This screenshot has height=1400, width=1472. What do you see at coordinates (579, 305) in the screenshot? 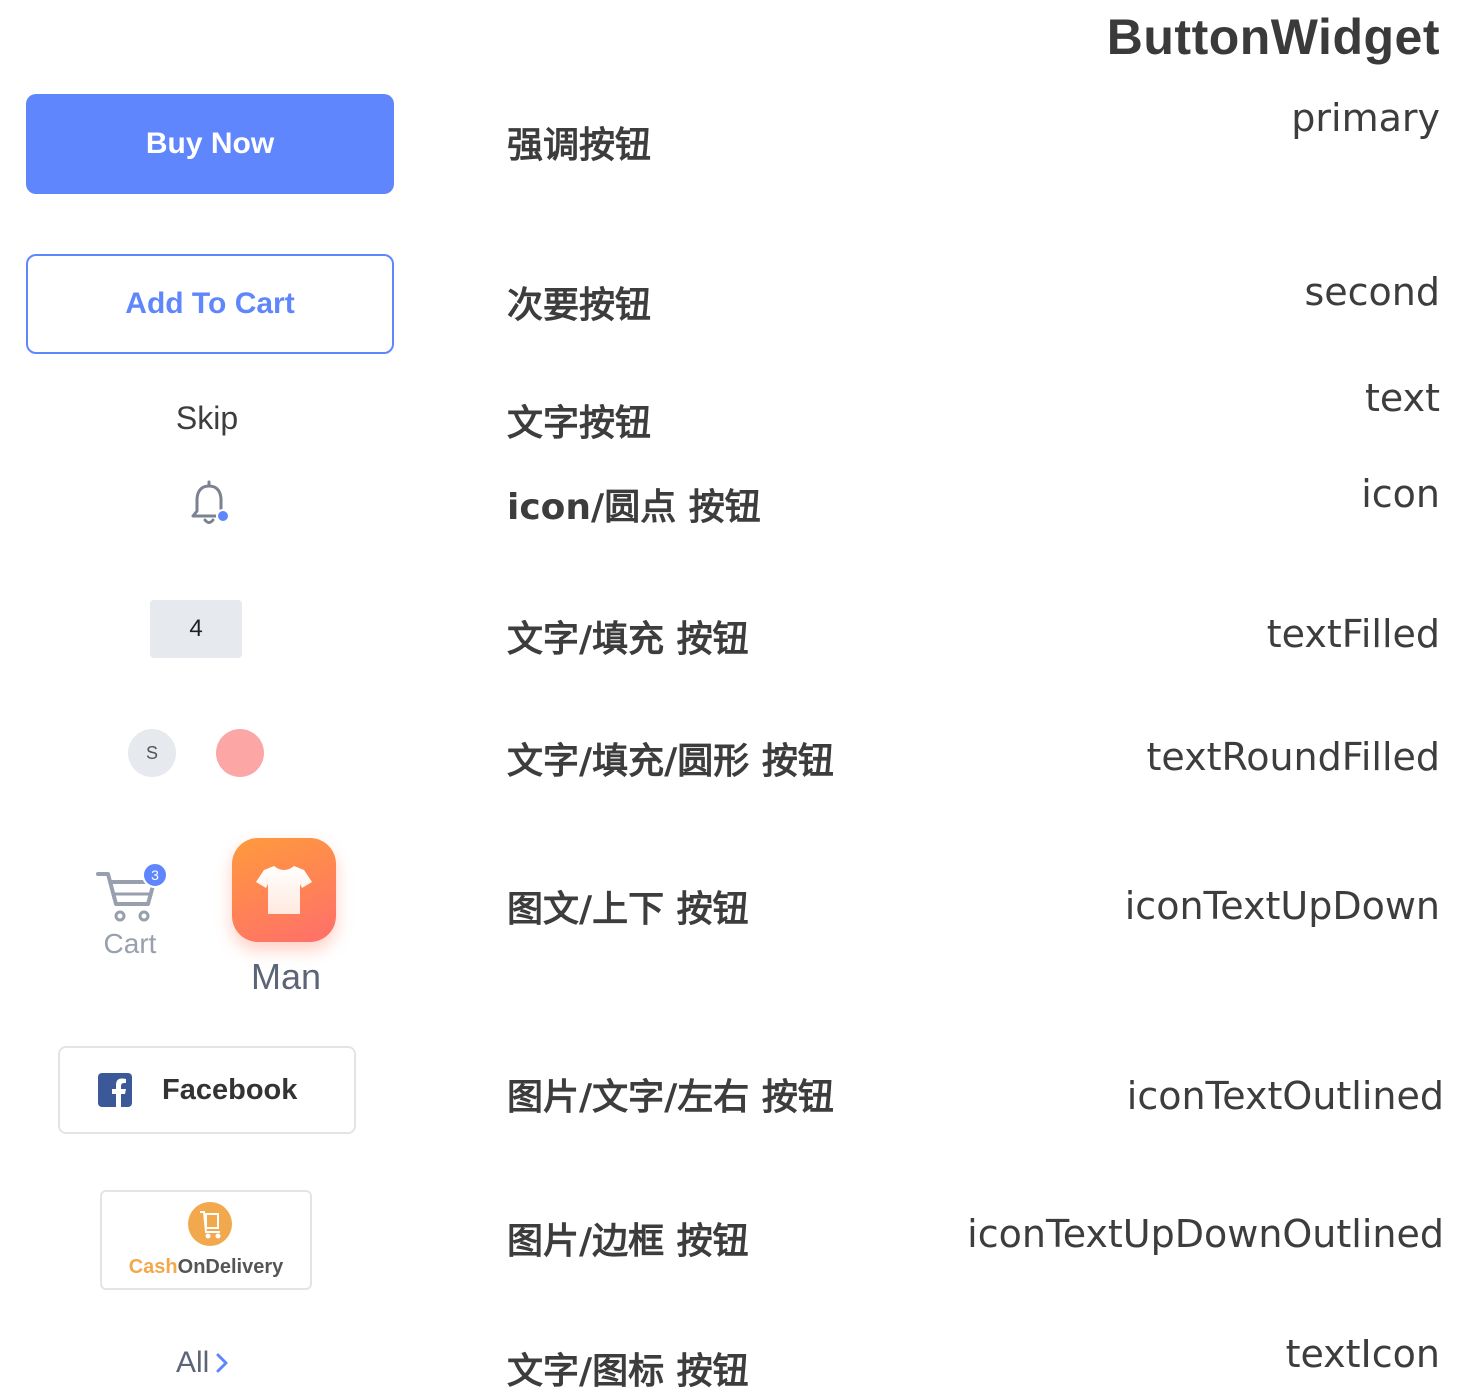
I see `row-label-cn: 次要按钮` at bounding box center [579, 305].